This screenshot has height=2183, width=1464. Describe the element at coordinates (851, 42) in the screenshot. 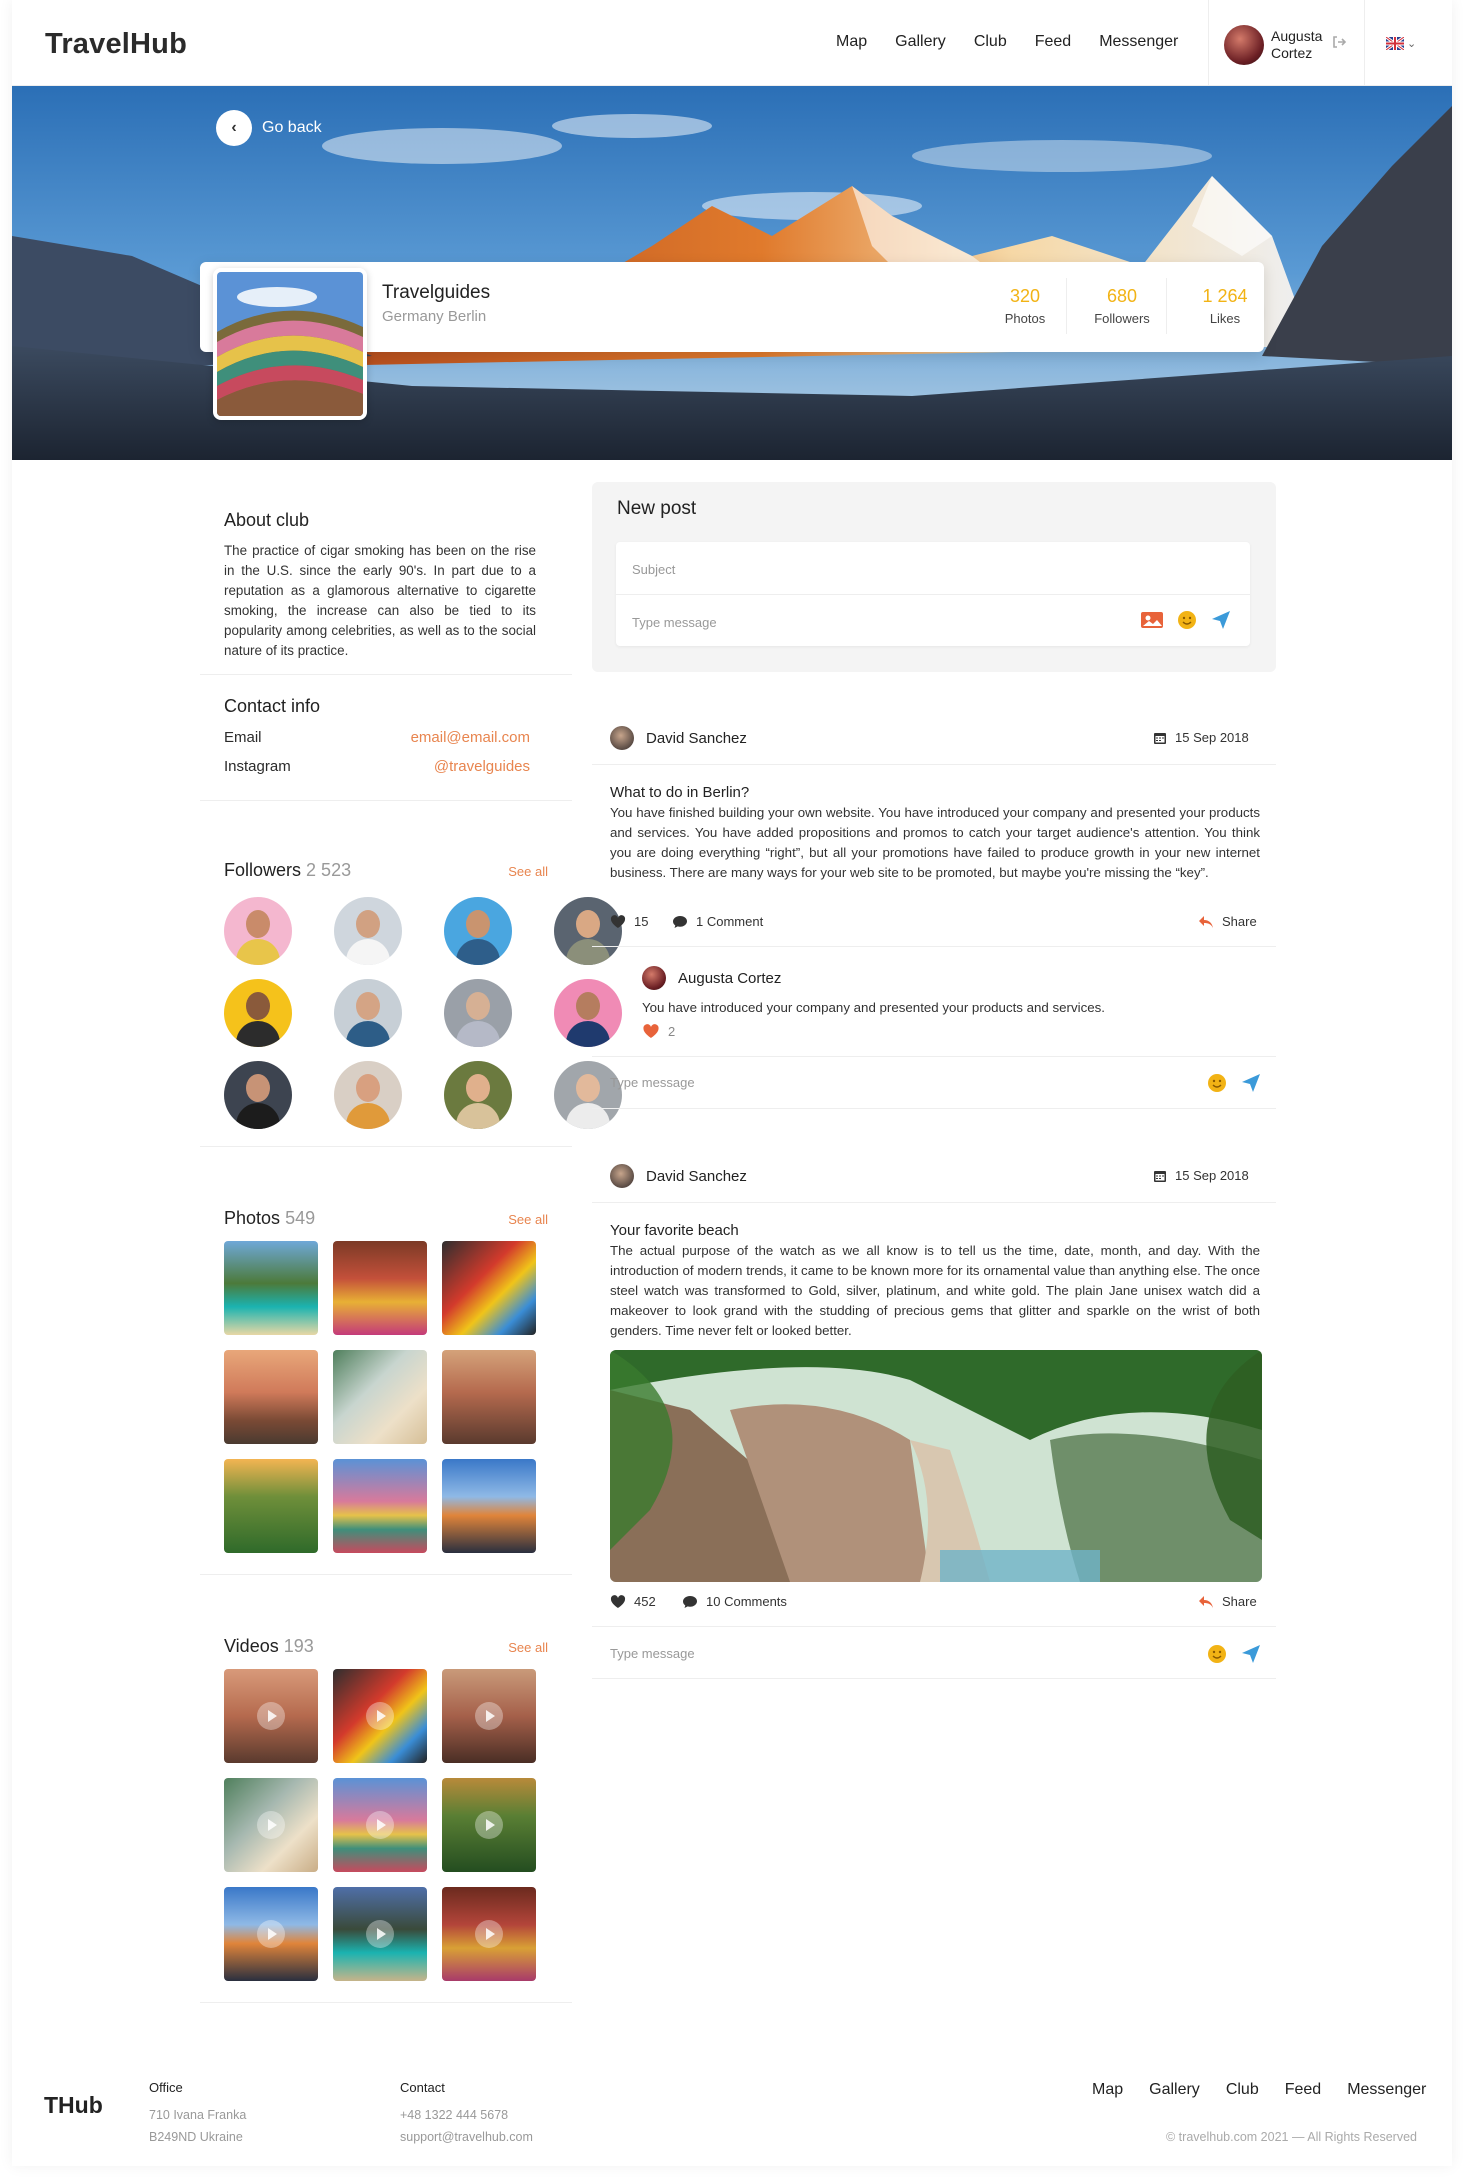

I see `nav-map: Map` at that location.